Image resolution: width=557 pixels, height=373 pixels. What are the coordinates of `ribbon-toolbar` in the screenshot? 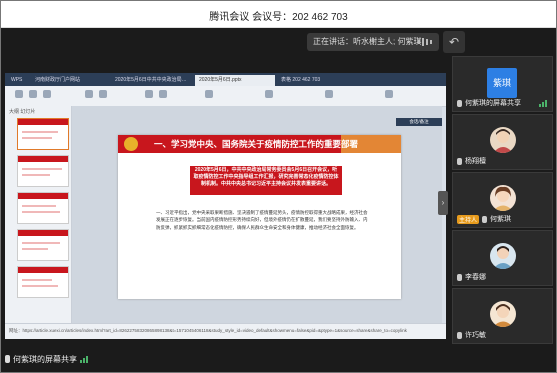 It's located at (225, 96).